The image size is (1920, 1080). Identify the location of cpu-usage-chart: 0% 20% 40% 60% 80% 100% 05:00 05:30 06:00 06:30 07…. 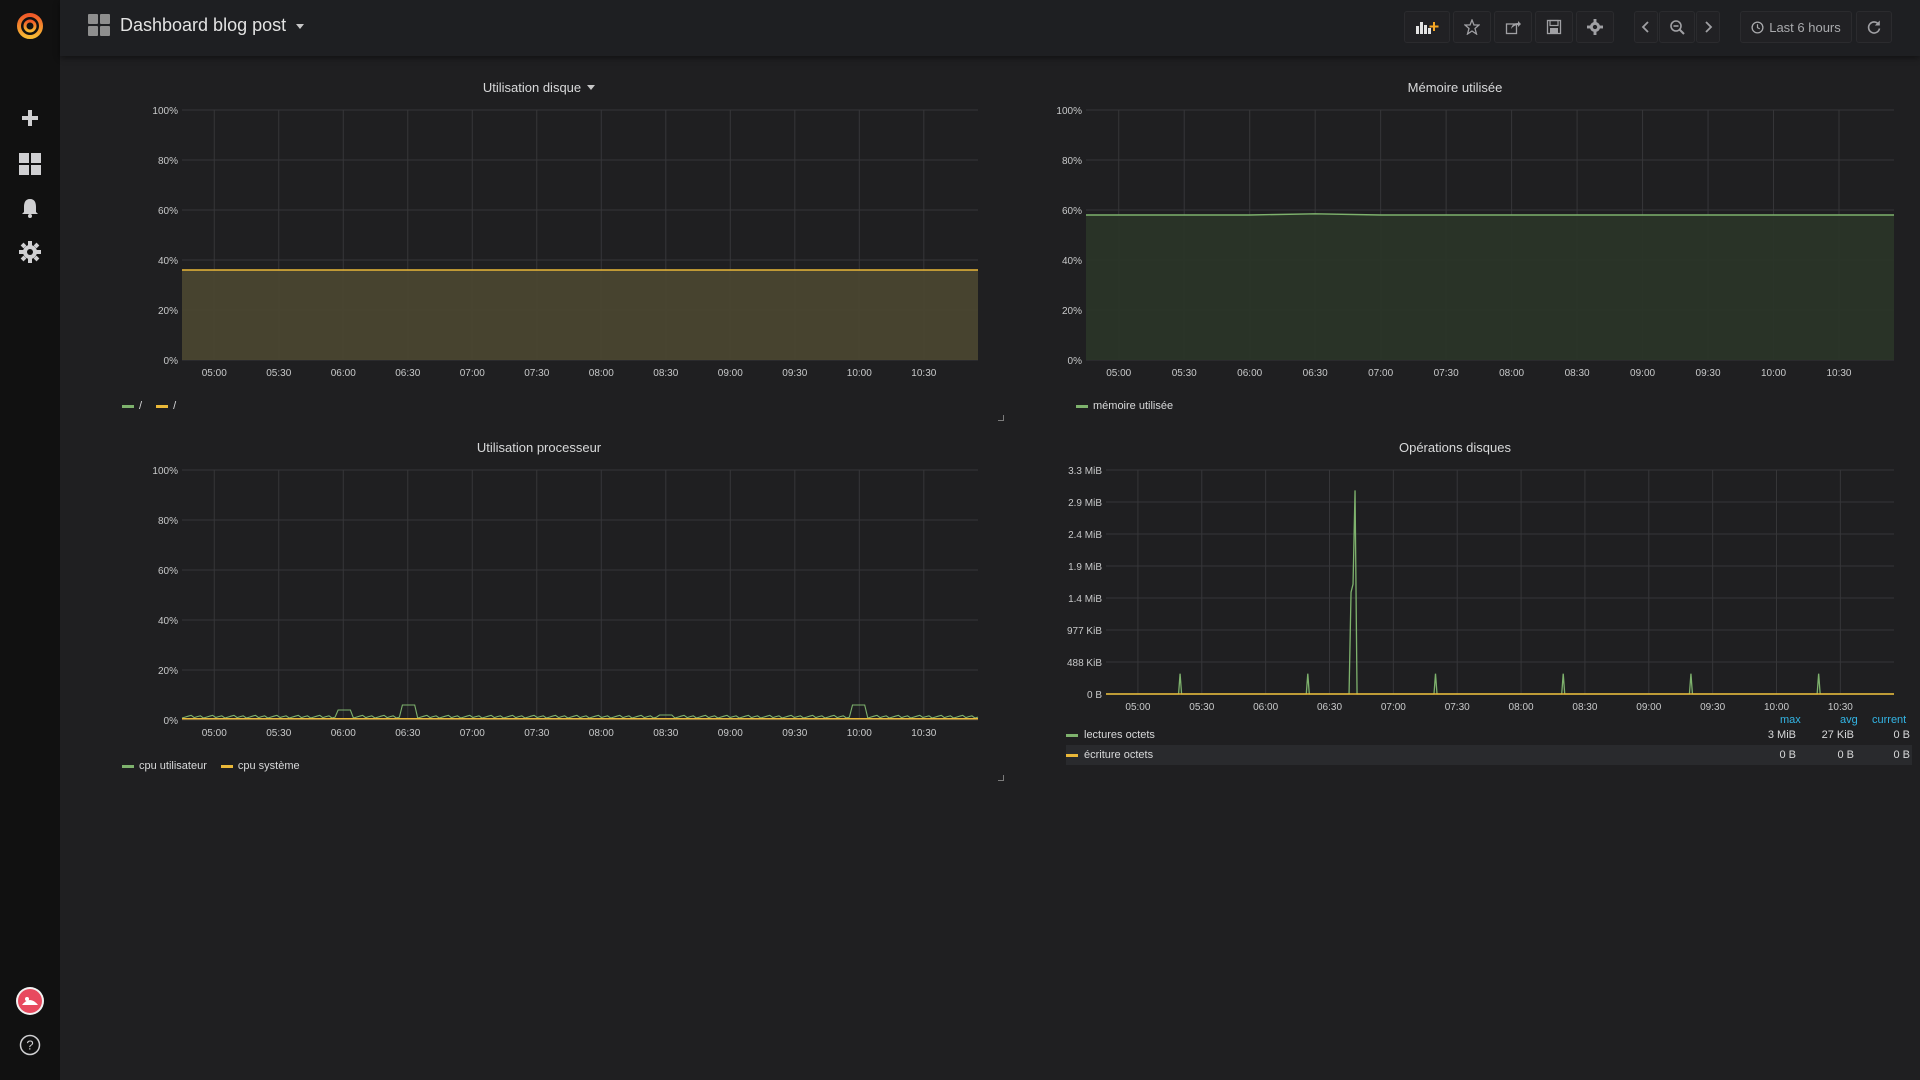
(539, 618).